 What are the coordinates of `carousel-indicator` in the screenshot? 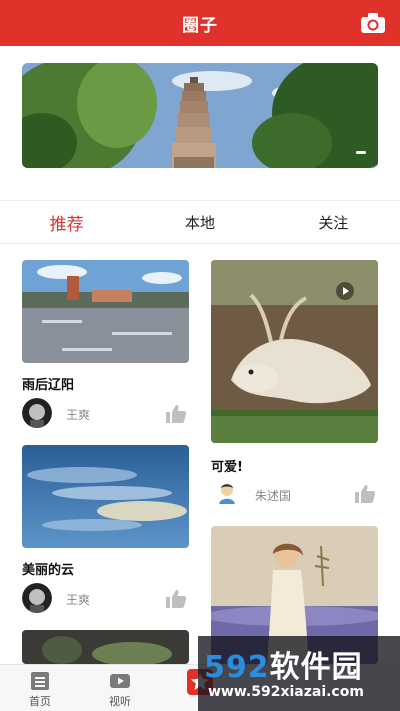 It's located at (361, 152).